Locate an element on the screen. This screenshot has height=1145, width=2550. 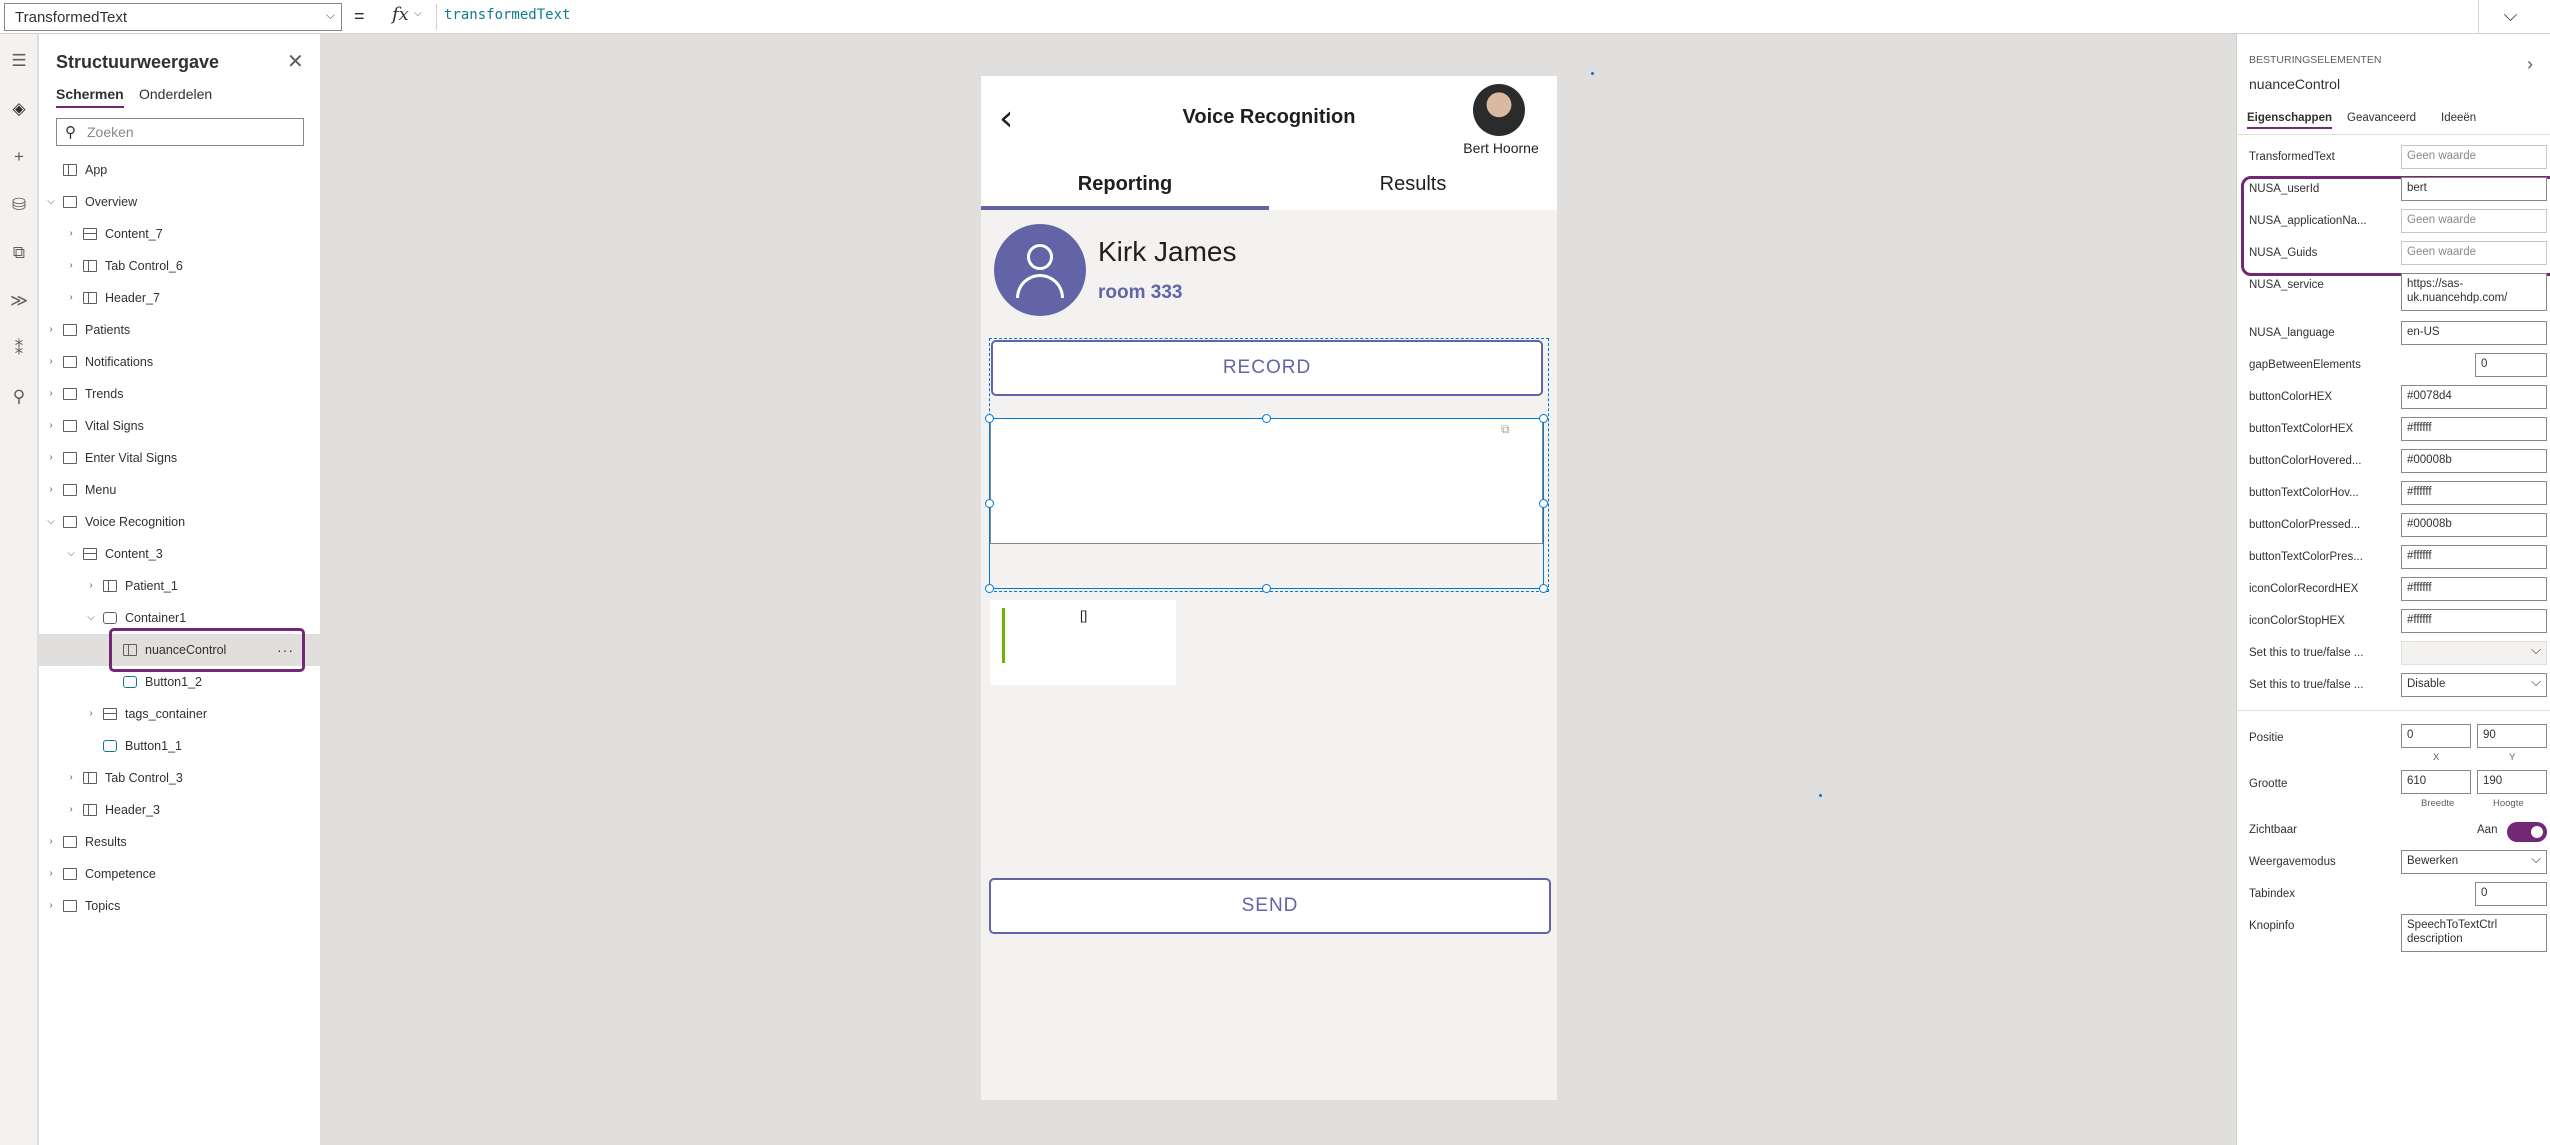
tree-item-screen: › Vital Signs is located at coordinates (180, 426).